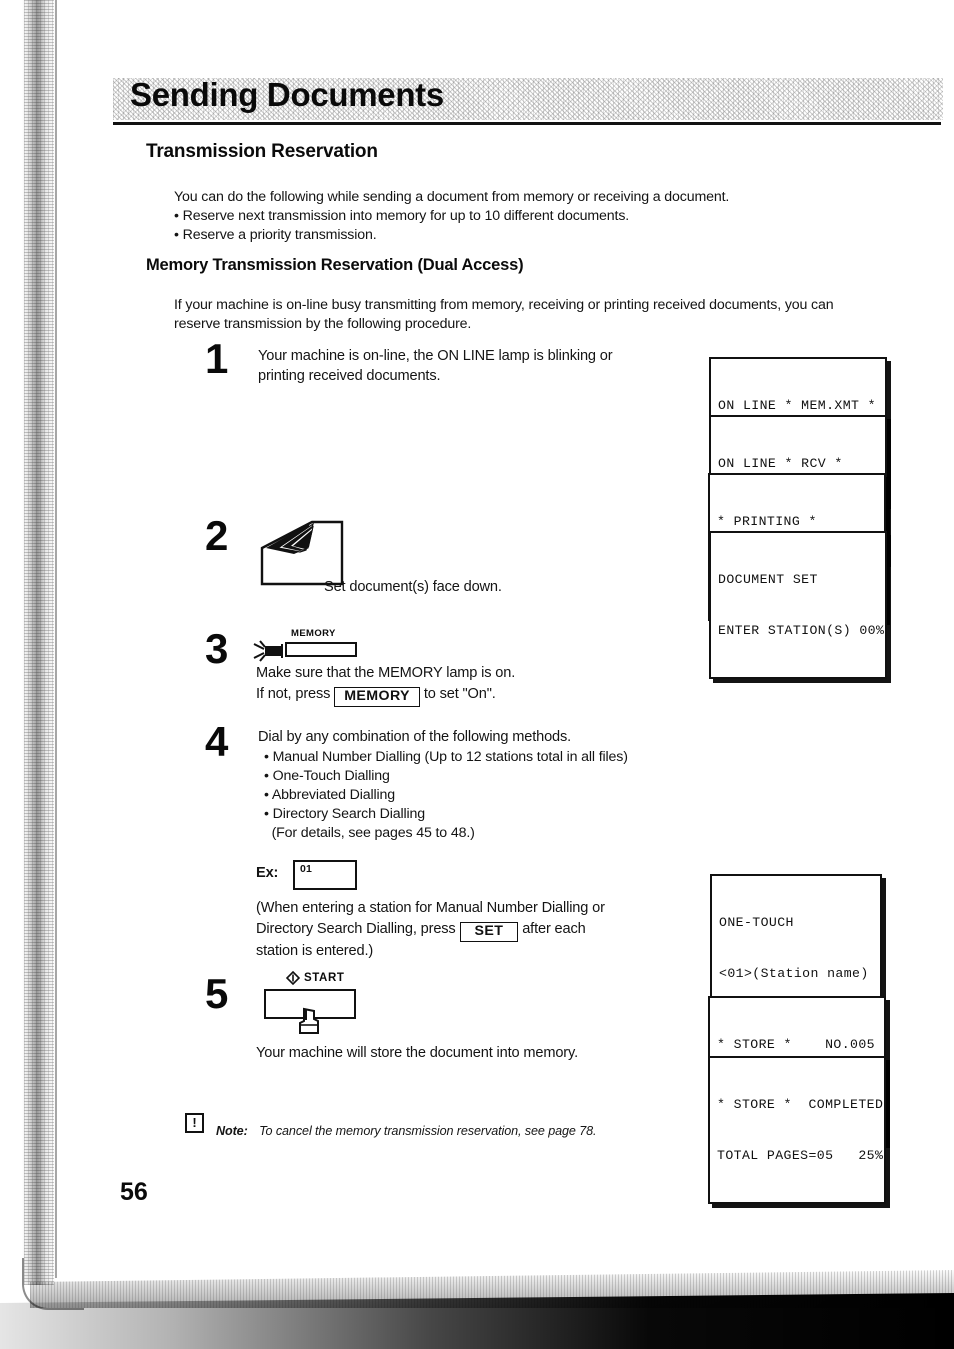 This screenshot has height=1349, width=954. I want to click on lcd-one-touch-line-1: ONE-TOUCH, so click(756, 922).